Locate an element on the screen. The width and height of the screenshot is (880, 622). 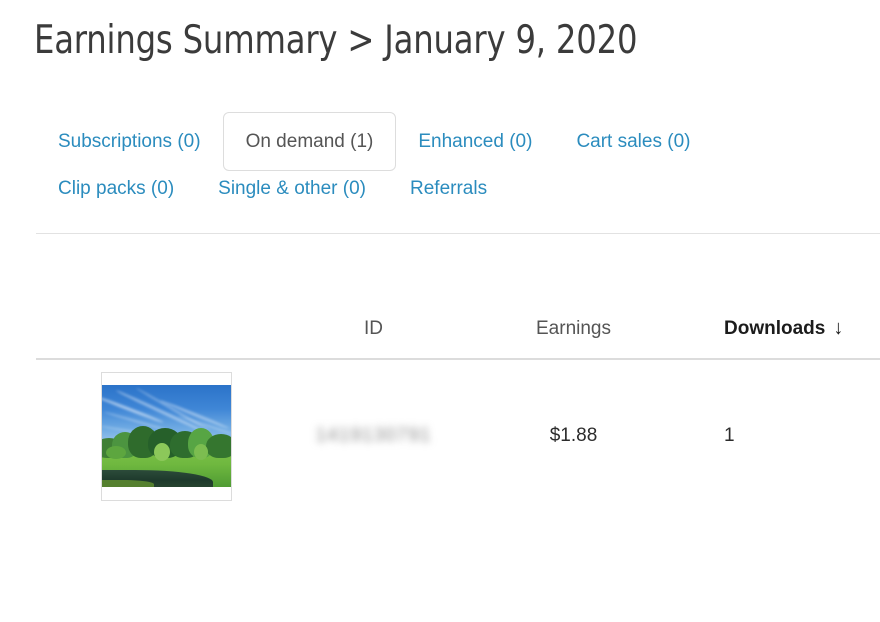
column-header-id: ID is located at coordinates (373, 329).